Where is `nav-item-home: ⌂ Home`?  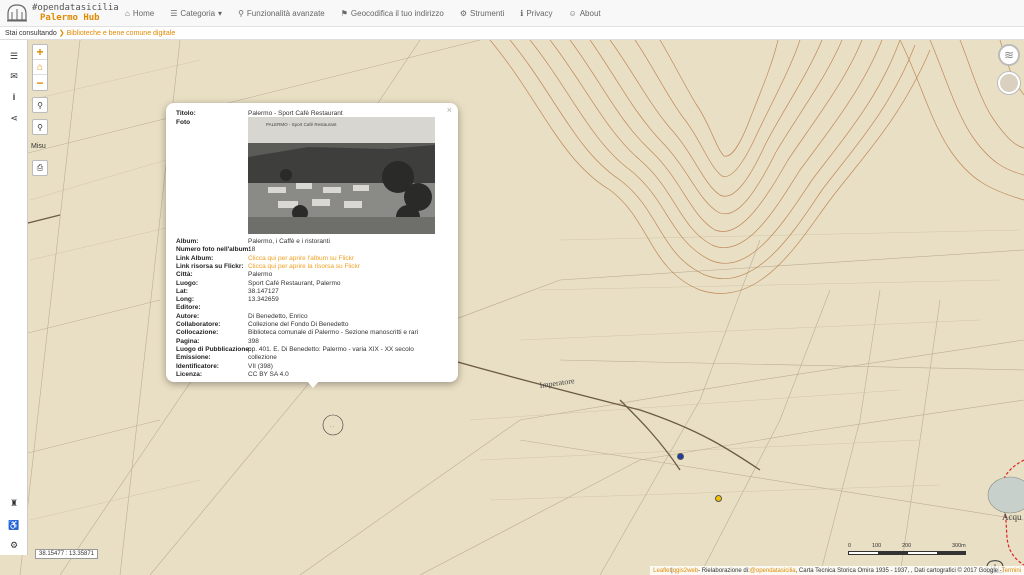 nav-item-home: ⌂ Home is located at coordinates (139, 13).